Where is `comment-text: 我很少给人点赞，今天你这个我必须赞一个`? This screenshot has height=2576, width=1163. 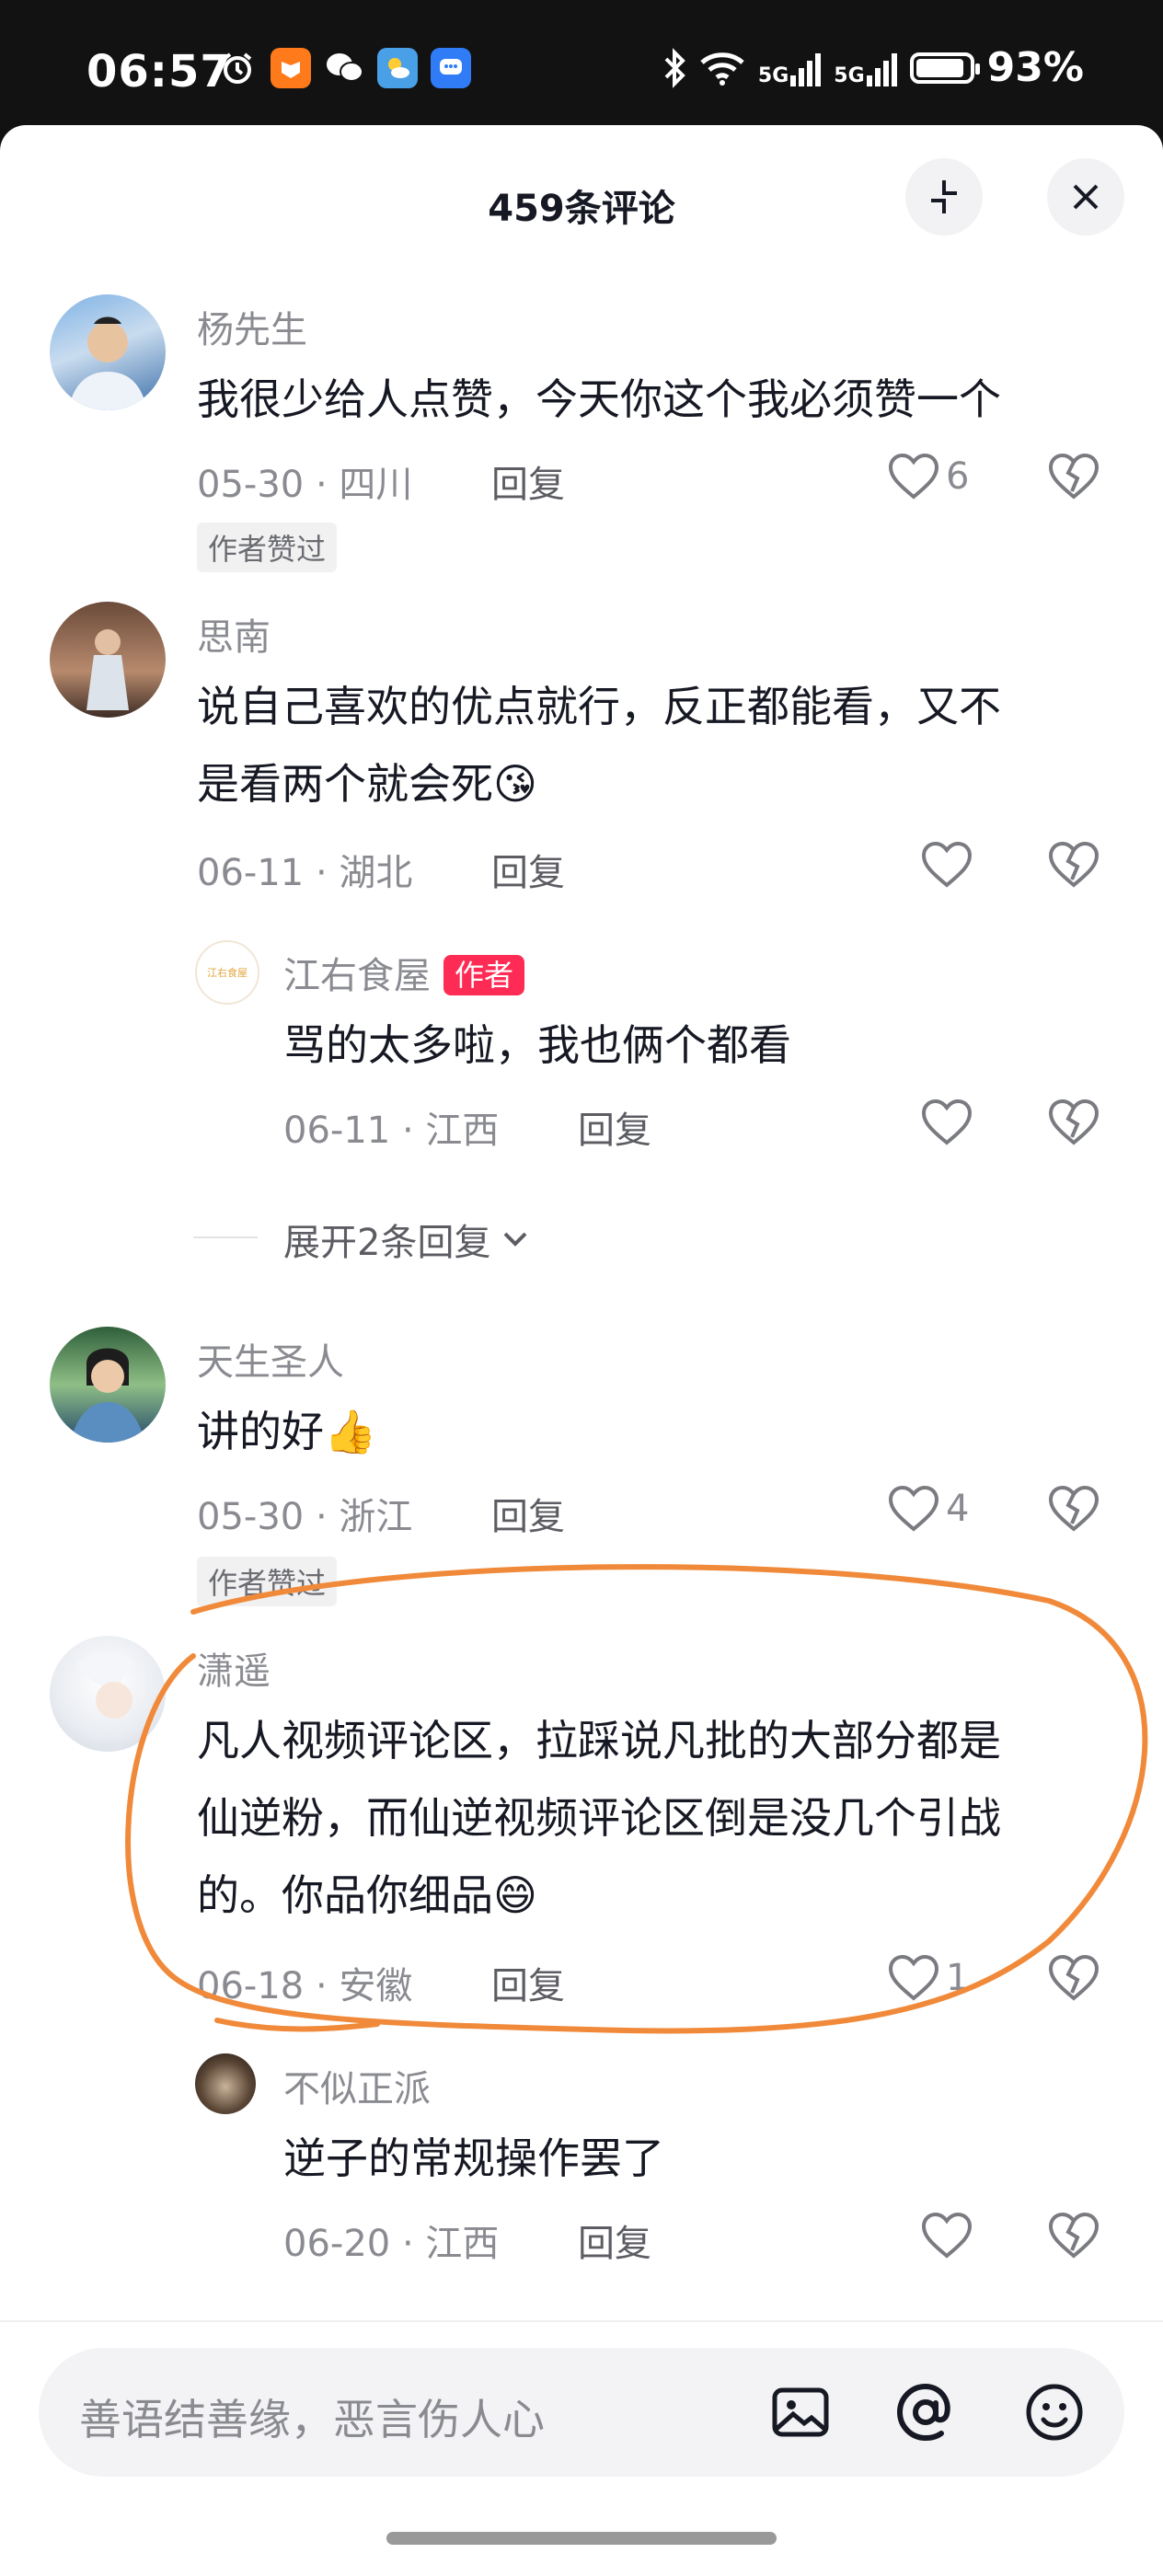
comment-text: 我很少给人点赞，今天你这个我必须赞一个 is located at coordinates (599, 399).